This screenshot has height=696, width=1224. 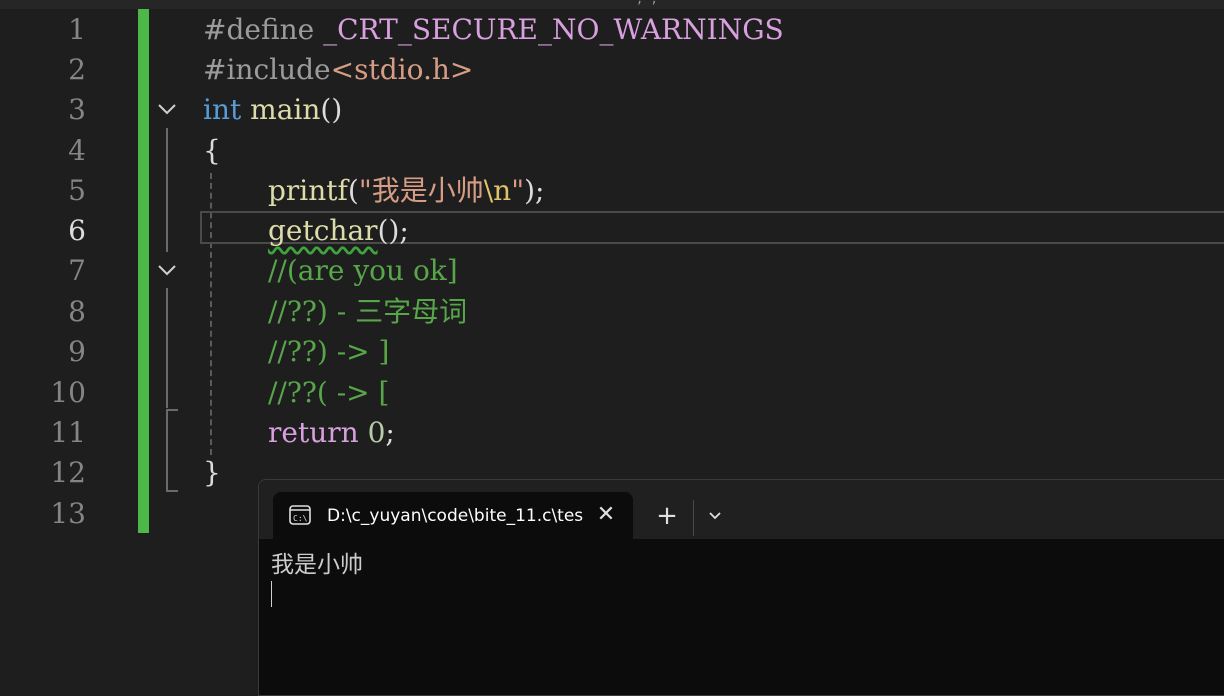 What do you see at coordinates (323, 230) in the screenshot?
I see `function-call-warning: getchar` at bounding box center [323, 230].